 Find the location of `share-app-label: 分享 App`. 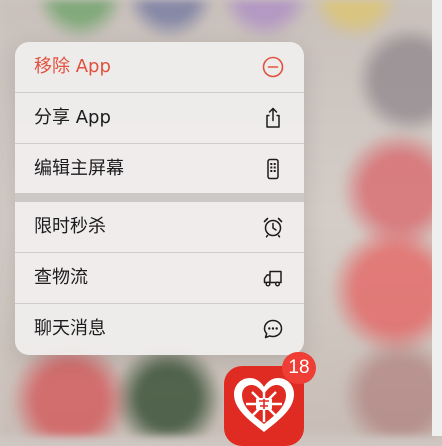

share-app-label: 分享 App is located at coordinates (72, 117).